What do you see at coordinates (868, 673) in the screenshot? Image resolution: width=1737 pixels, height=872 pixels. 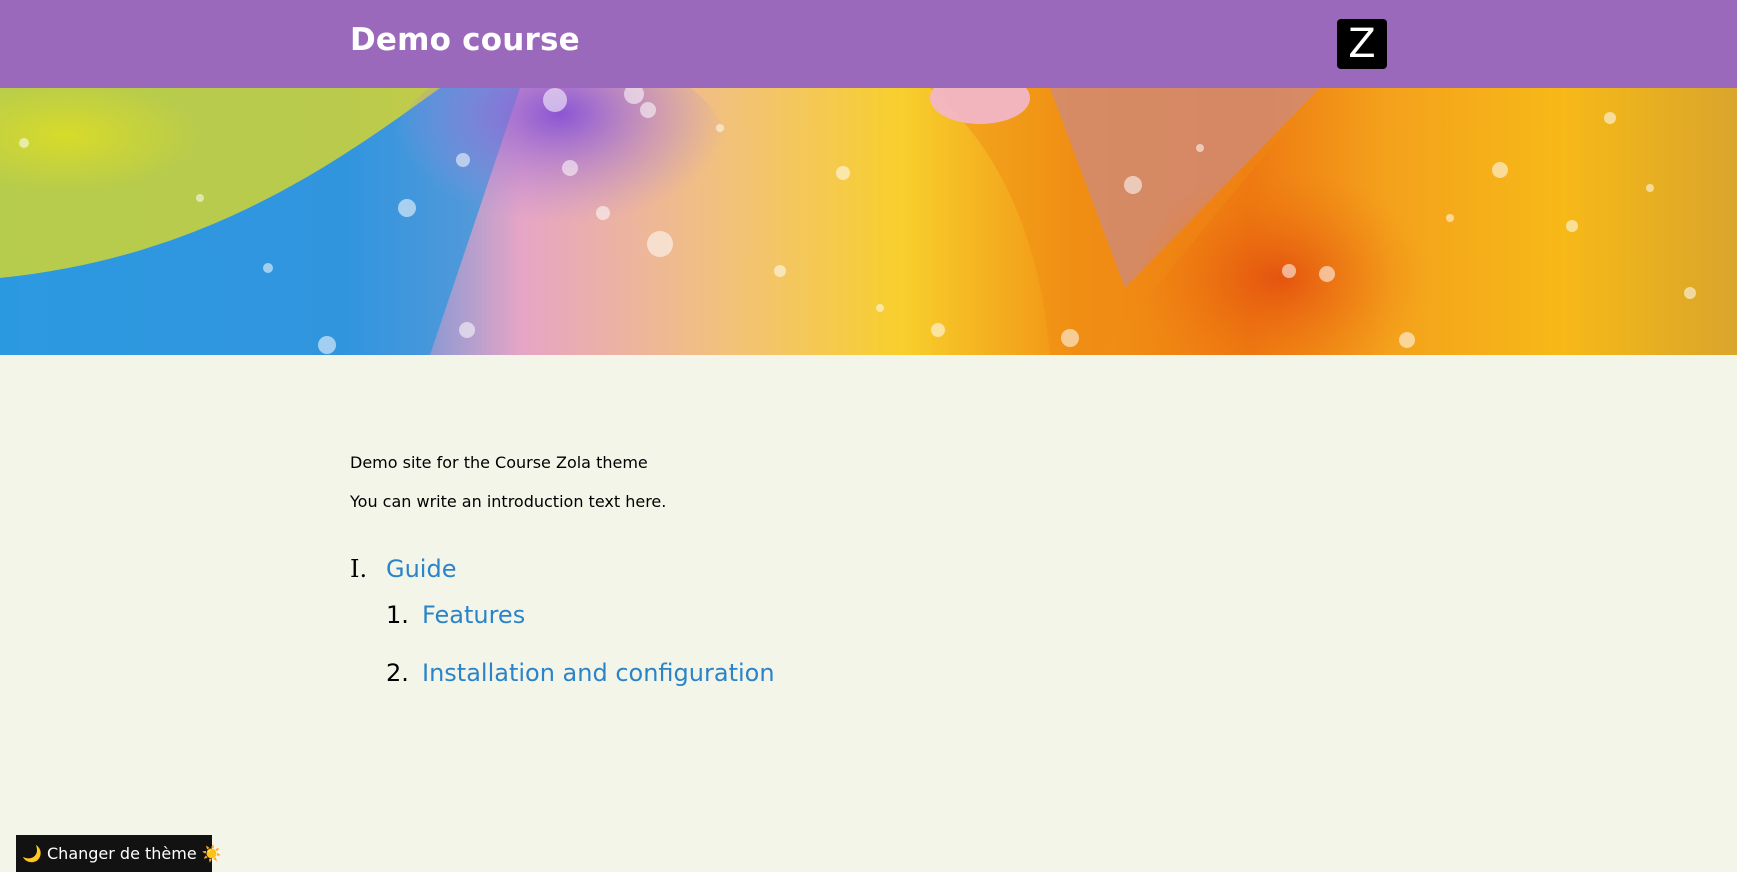 I see `toc-section-item: 2. Installation and configuration` at bounding box center [868, 673].